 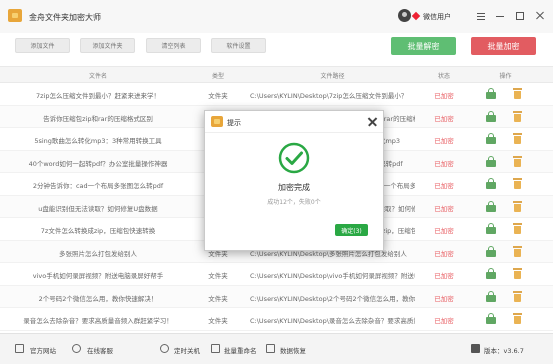 What do you see at coordinates (437, 17) in the screenshot?
I see `user-name: 微信用户` at bounding box center [437, 17].